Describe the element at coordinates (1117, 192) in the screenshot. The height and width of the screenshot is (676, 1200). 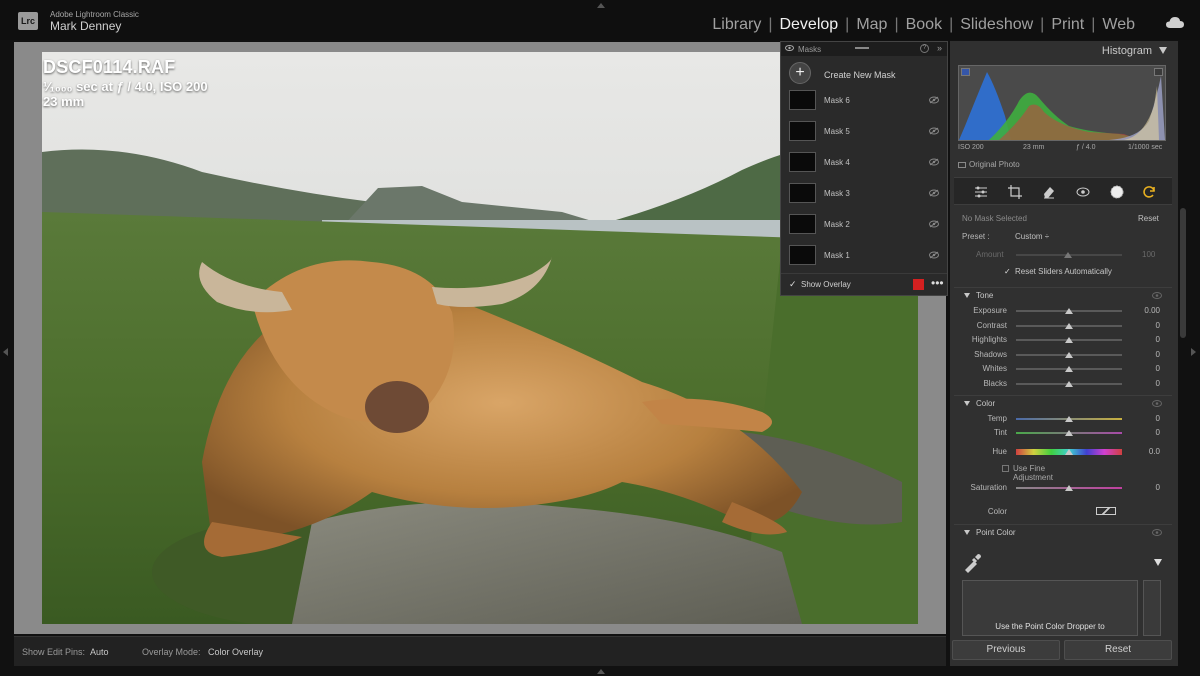
I see `mask-icon` at that location.